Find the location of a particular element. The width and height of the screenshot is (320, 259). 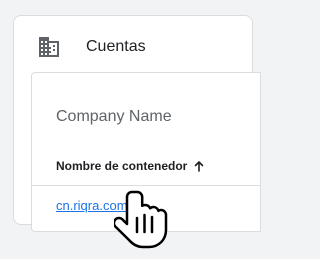

table-divider is located at coordinates (146, 185).